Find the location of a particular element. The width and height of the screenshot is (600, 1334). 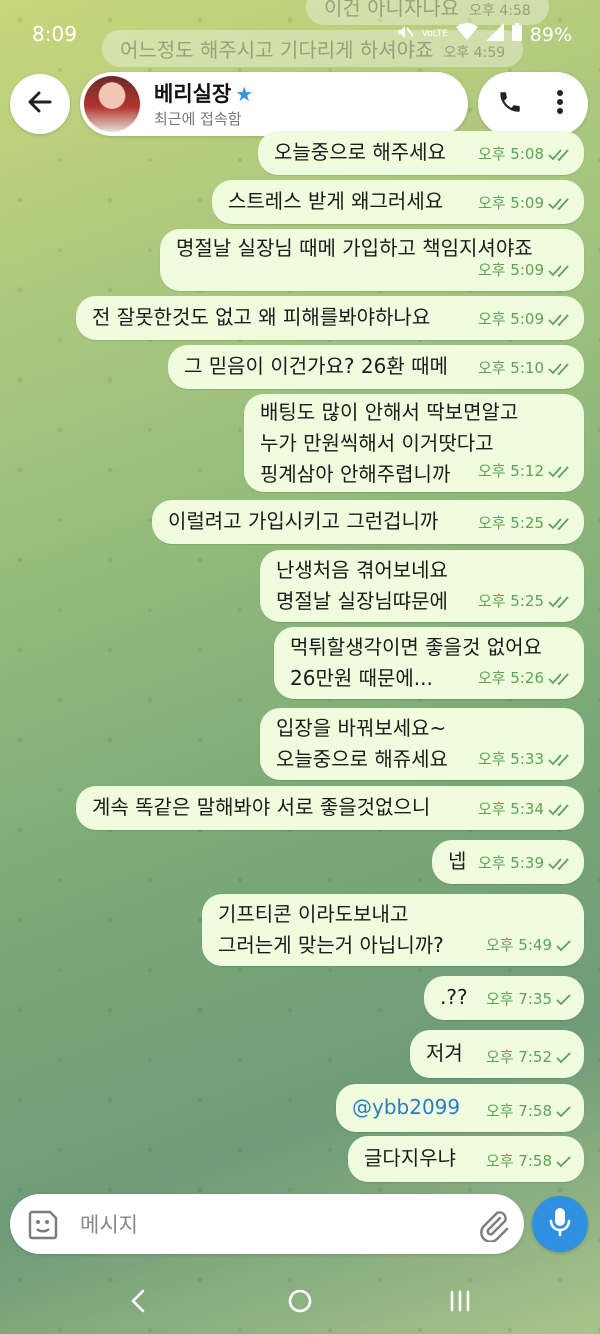

back-arrow-icon is located at coordinates (40, 104).